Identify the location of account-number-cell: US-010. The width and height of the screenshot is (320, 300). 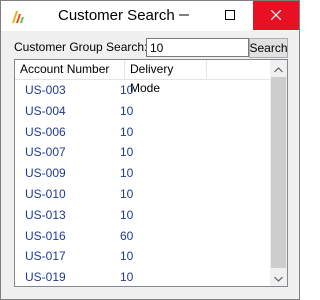
(45, 193).